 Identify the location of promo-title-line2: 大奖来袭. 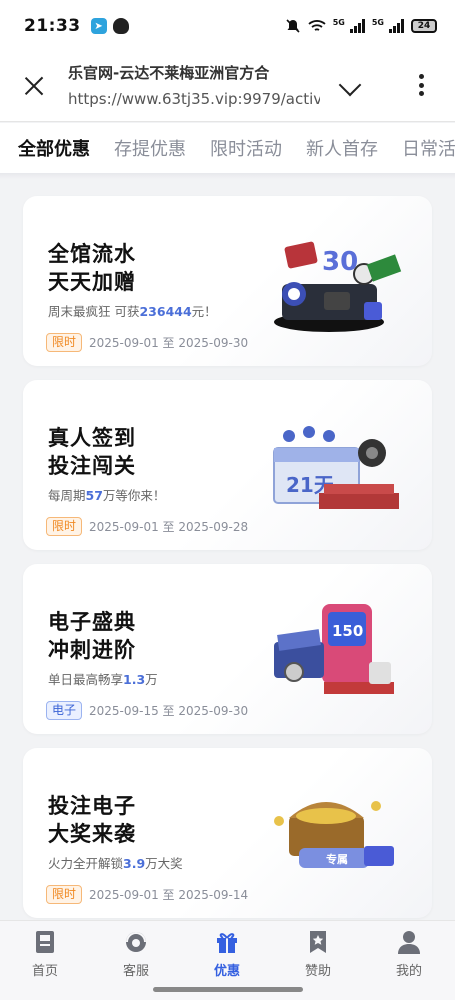
(92, 834).